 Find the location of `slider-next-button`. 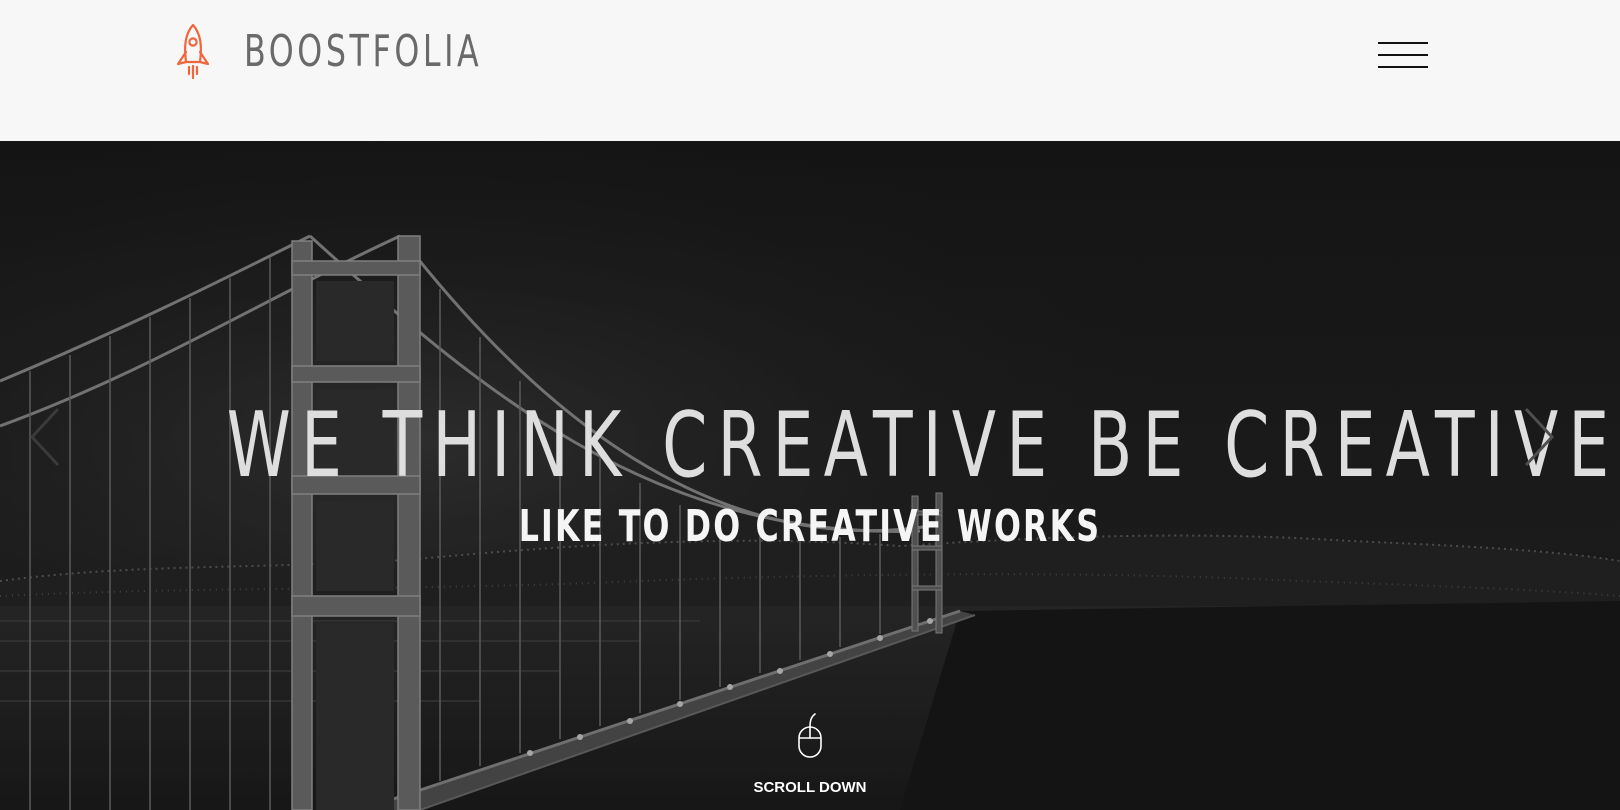

slider-next-button is located at coordinates (1538, 437).